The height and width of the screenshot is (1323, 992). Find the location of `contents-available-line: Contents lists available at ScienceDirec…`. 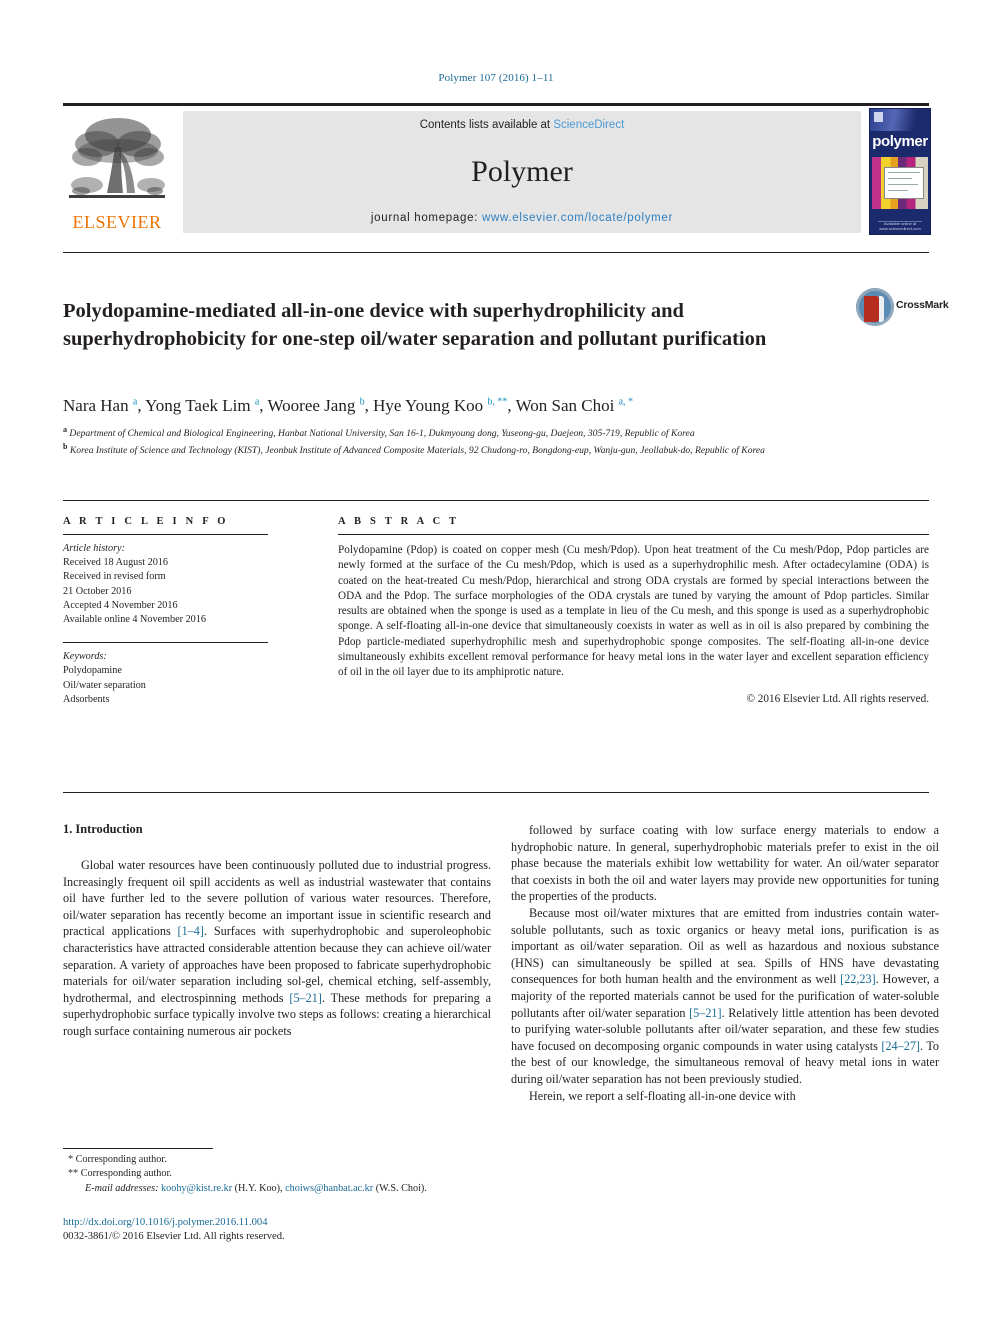

contents-available-line: Contents lists available at ScienceDirec… is located at coordinates (522, 125).